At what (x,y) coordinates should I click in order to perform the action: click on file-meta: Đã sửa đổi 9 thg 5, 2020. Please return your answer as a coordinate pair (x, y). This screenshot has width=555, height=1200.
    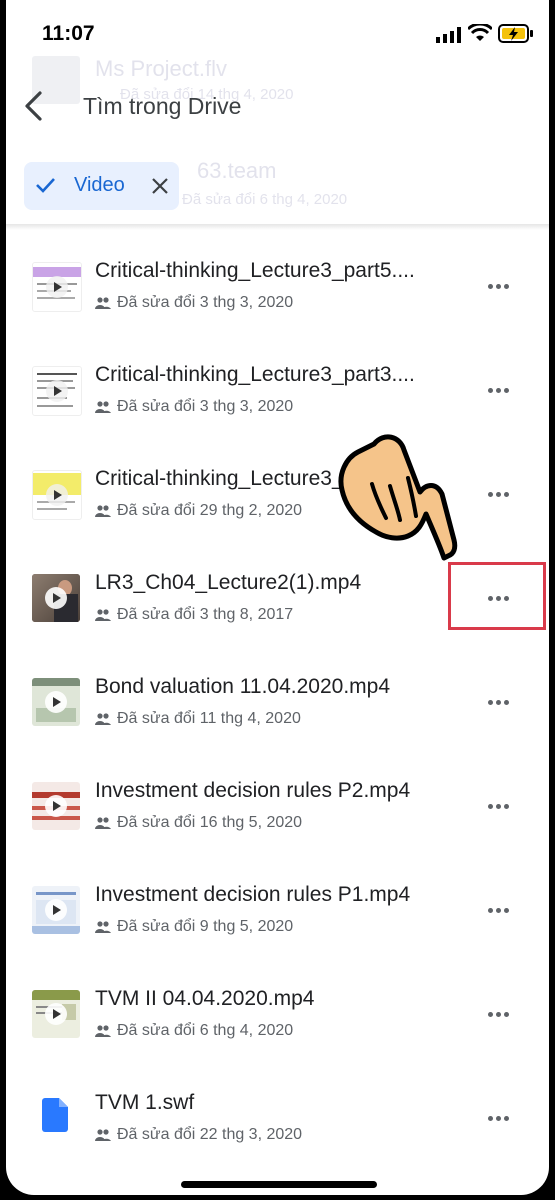
    Looking at the image, I should click on (194, 927).